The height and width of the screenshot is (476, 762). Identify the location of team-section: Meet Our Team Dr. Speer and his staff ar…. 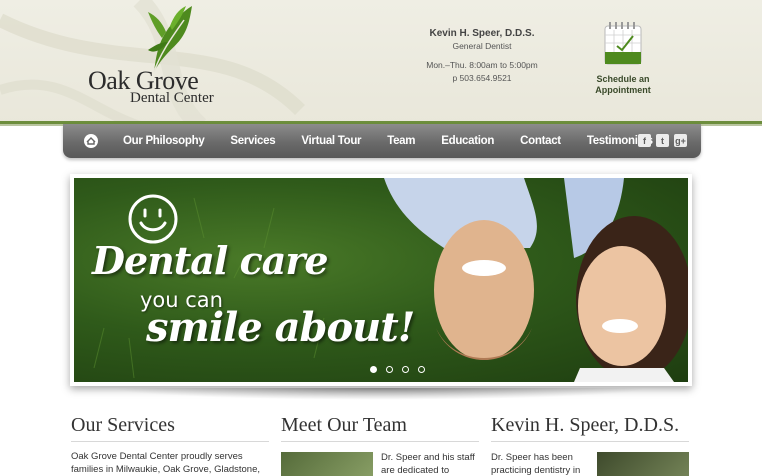
(380, 445).